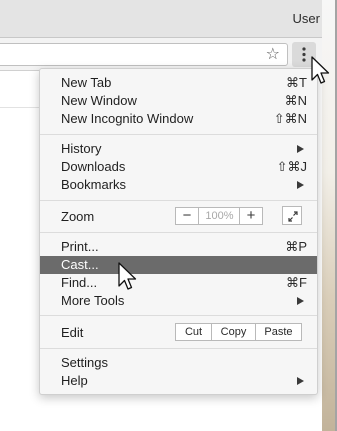  Describe the element at coordinates (291, 166) in the screenshot. I see `menu-item-shortcut: ⇧⌘J` at that location.